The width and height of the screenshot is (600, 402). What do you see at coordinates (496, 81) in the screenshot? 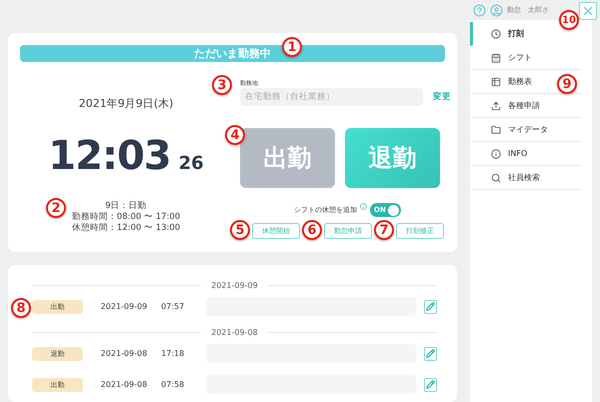
I see `table-icon` at bounding box center [496, 81].